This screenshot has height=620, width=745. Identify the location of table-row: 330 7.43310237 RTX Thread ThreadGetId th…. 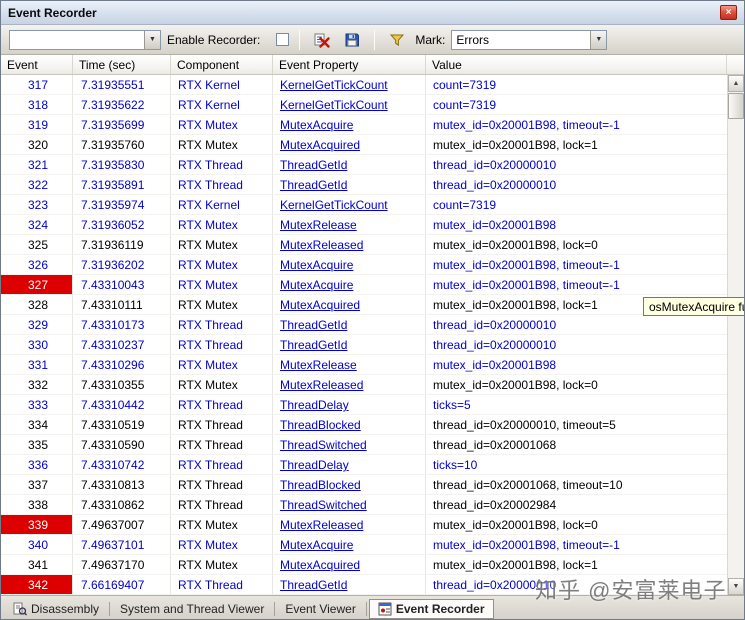
(364, 345).